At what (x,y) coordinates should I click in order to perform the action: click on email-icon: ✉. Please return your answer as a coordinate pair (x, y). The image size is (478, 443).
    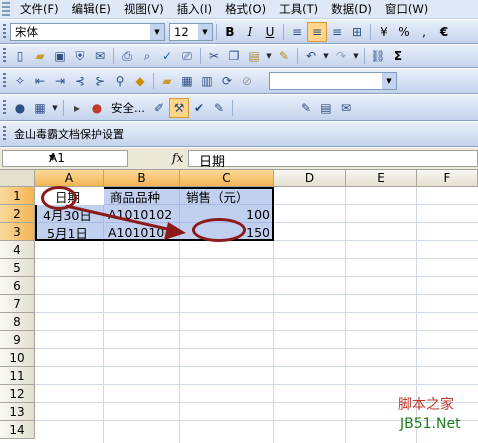
    Looking at the image, I should click on (100, 56).